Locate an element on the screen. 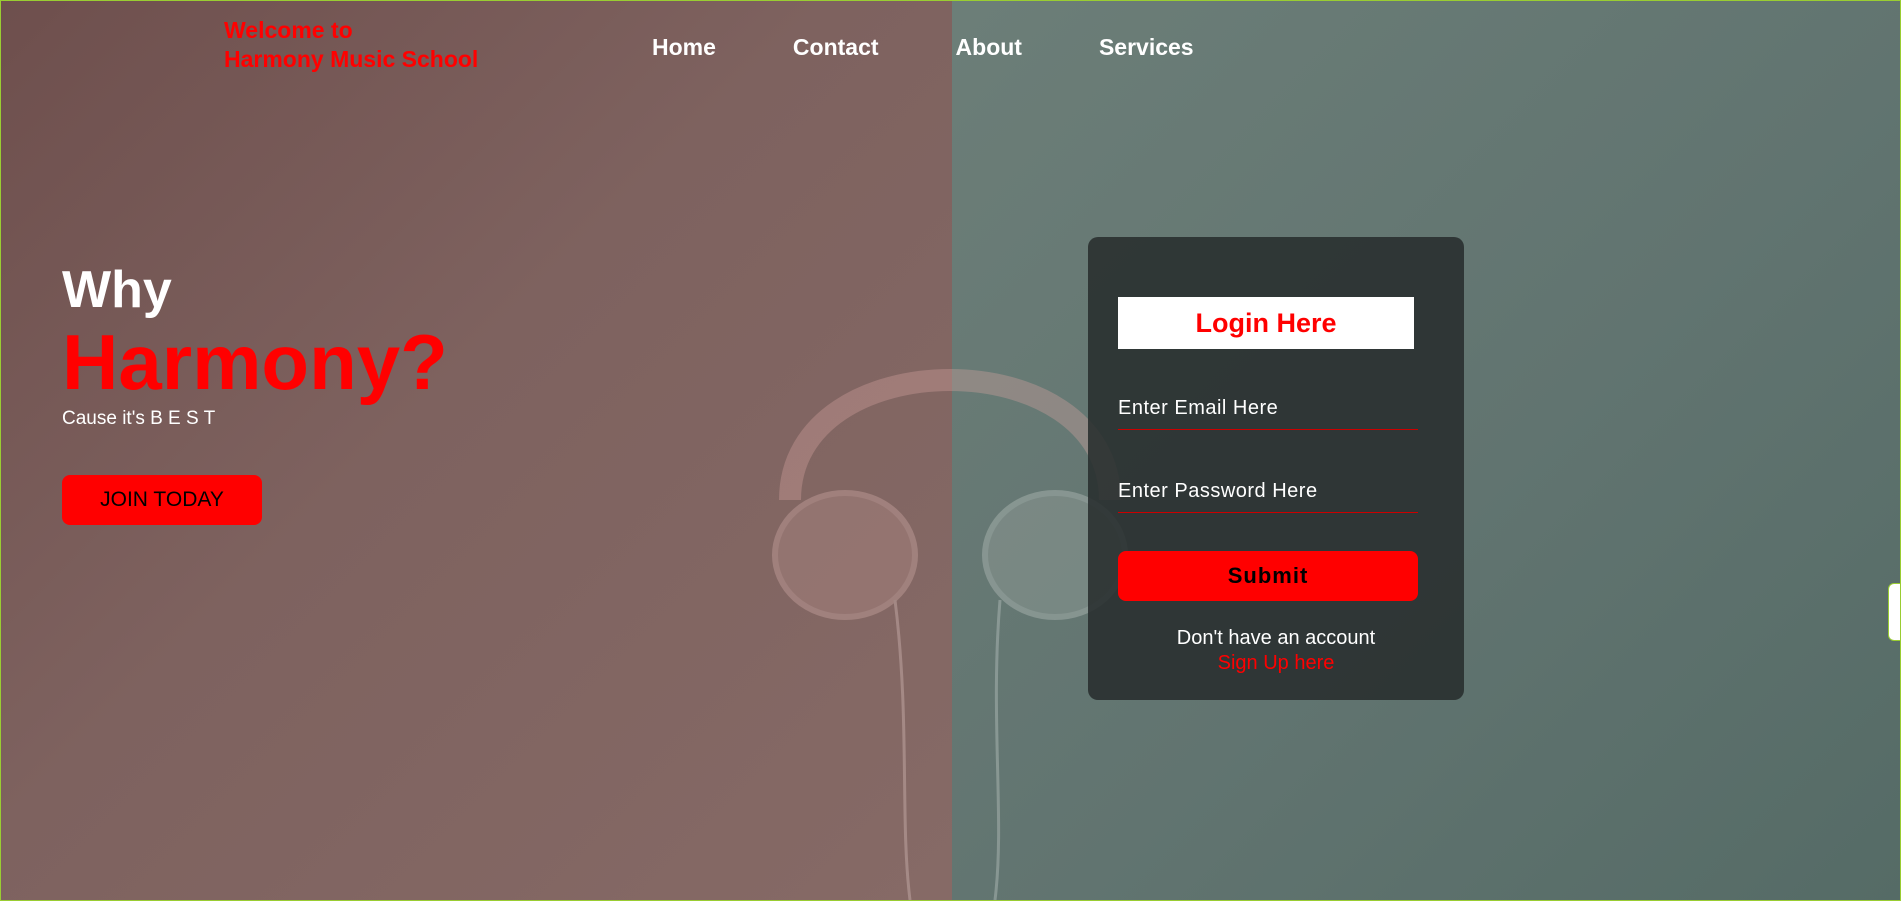 The width and height of the screenshot is (1901, 901). join-today-button: JOIN TODAY is located at coordinates (162, 500).